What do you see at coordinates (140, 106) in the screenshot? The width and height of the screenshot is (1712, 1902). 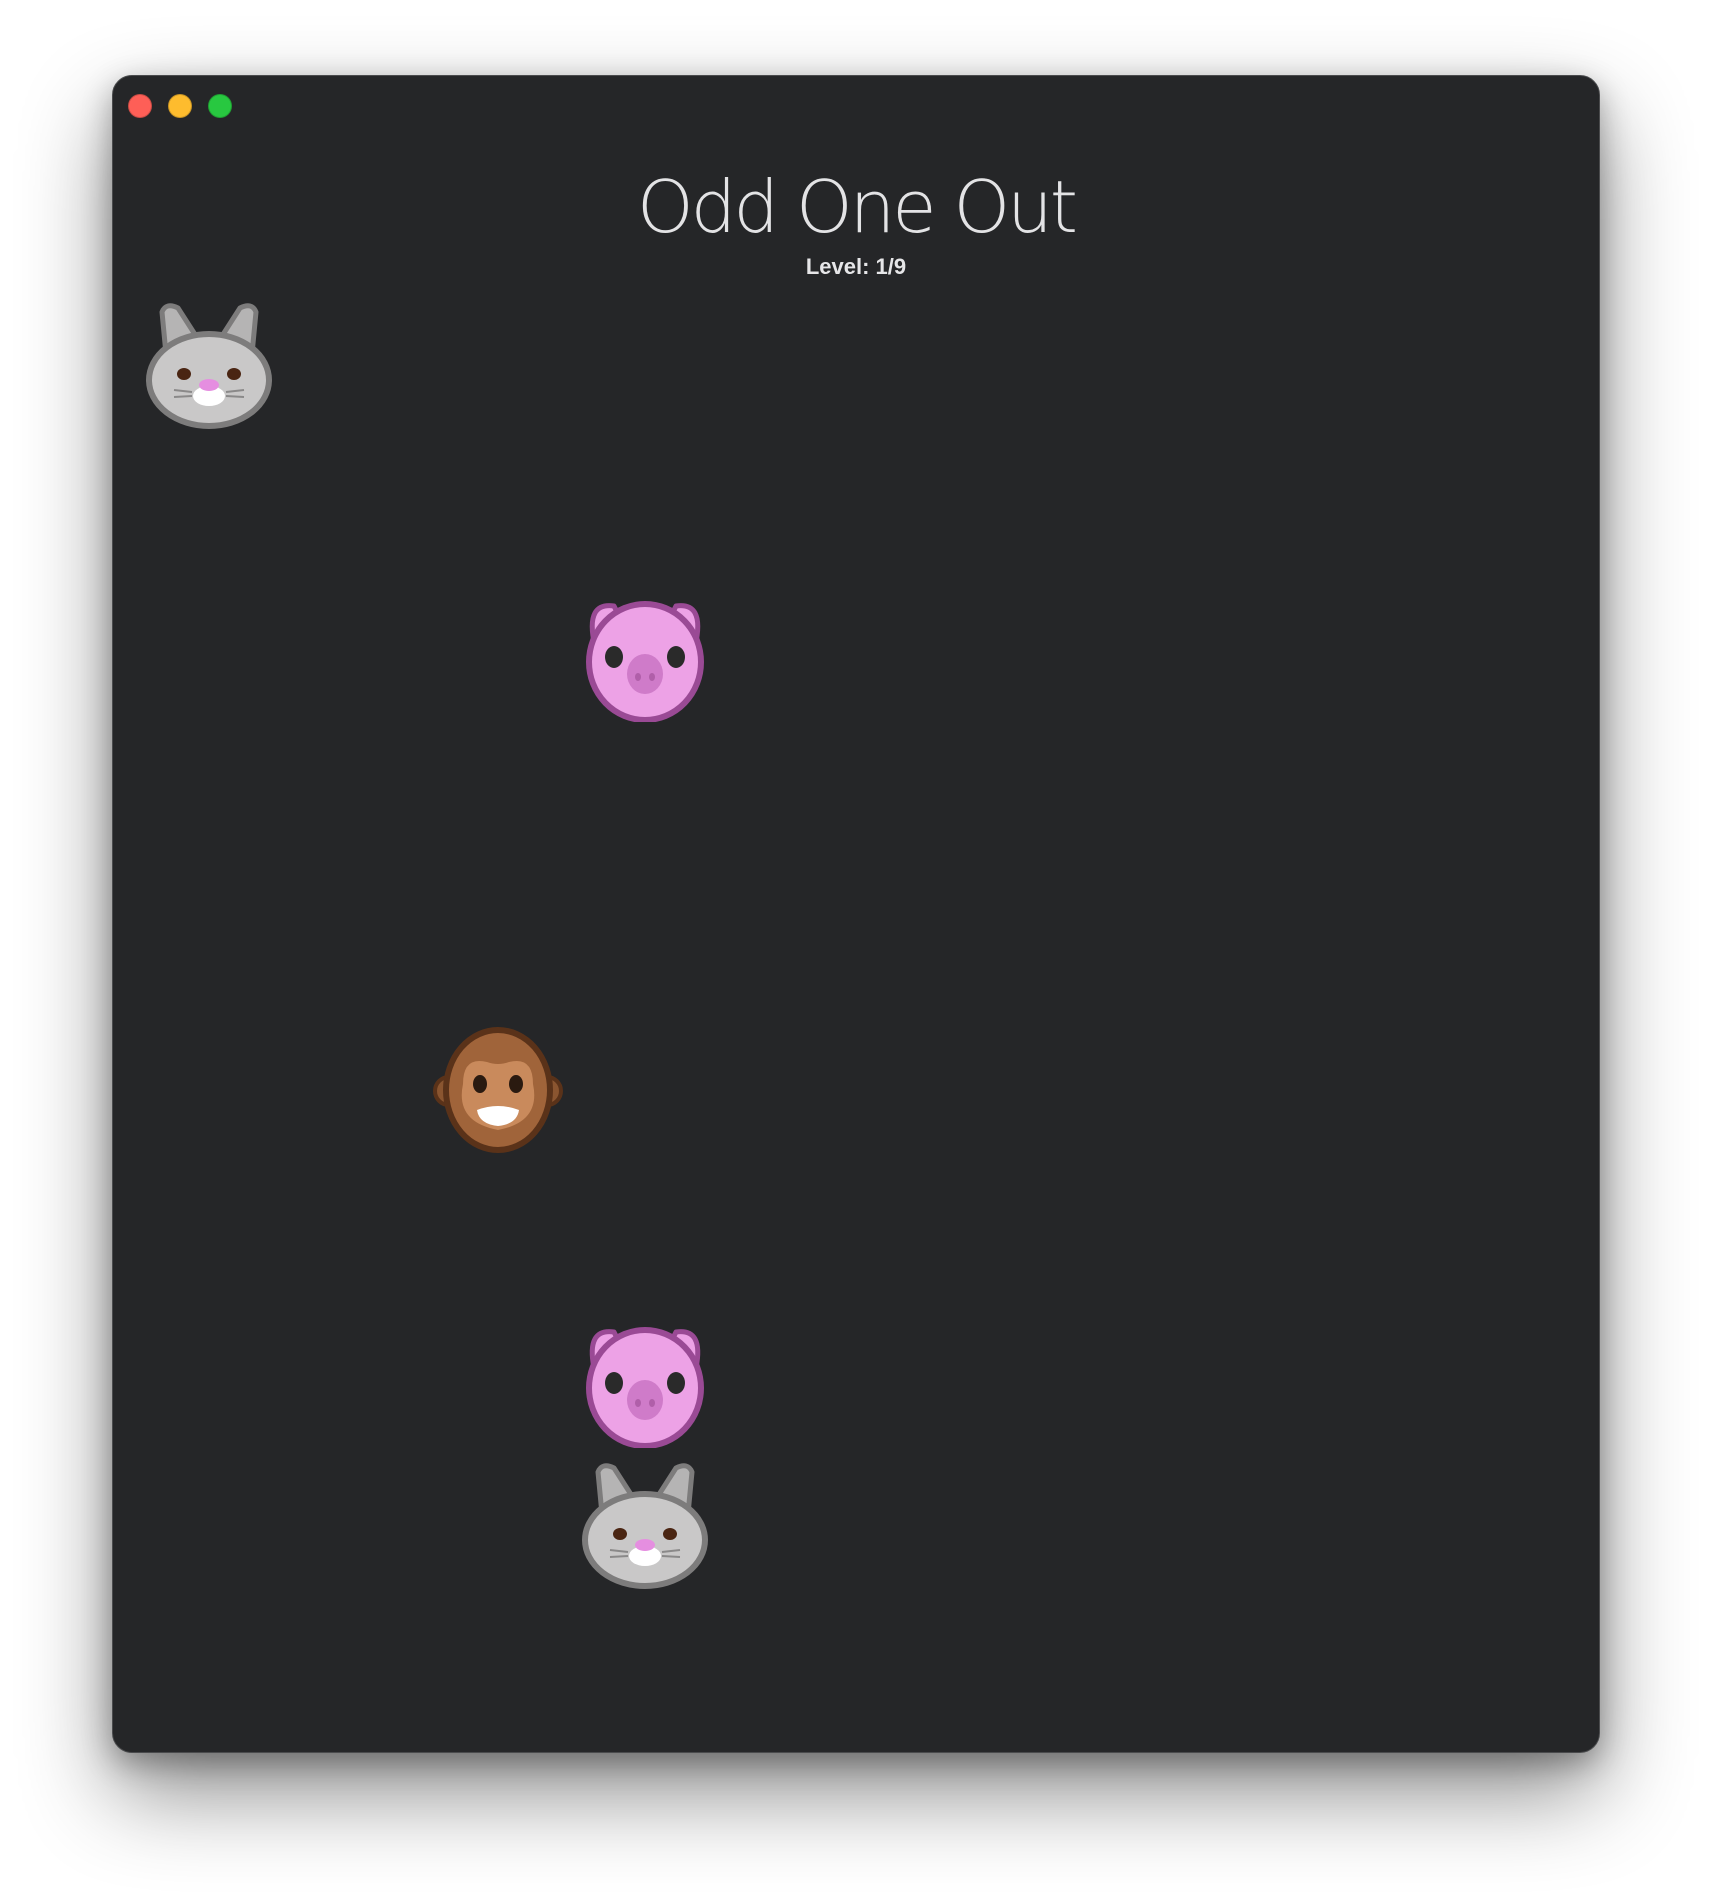 I see `close-button` at bounding box center [140, 106].